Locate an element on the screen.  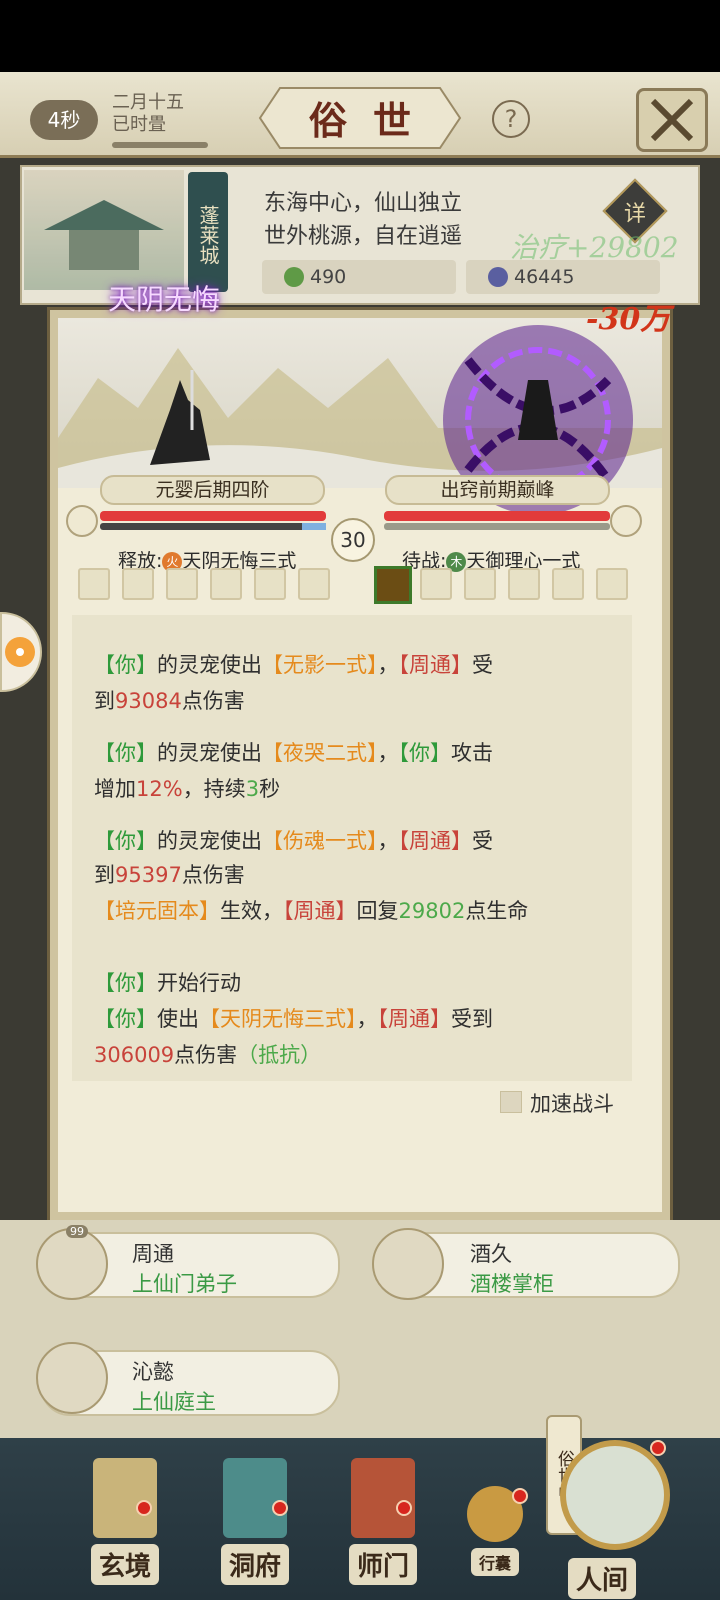
time-progress-bar is located at coordinates (160, 145).